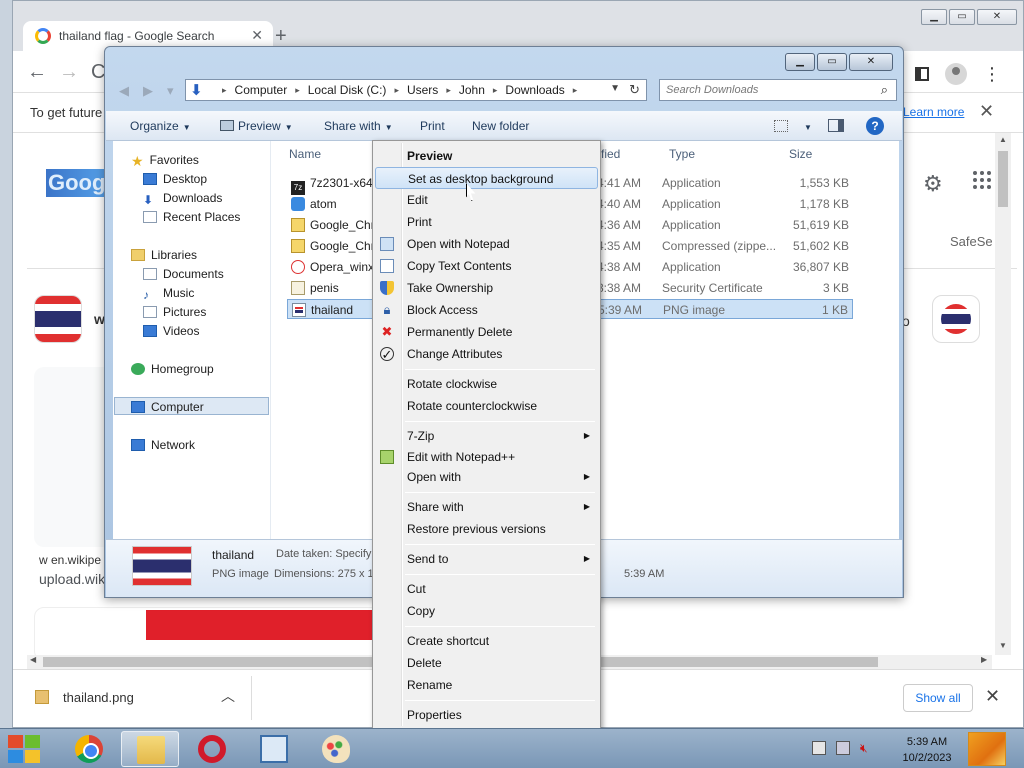 This screenshot has height=768, width=1024. Describe the element at coordinates (1003, 394) in the screenshot. I see `vertical-scrollbar: ▲ ▼` at that location.